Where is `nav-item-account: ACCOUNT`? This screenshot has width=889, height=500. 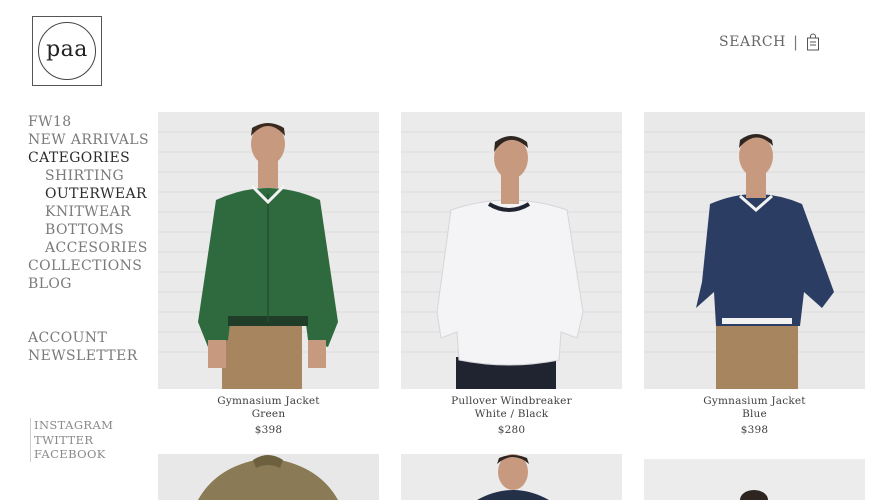
nav-item-account: ACCOUNT is located at coordinates (88, 338).